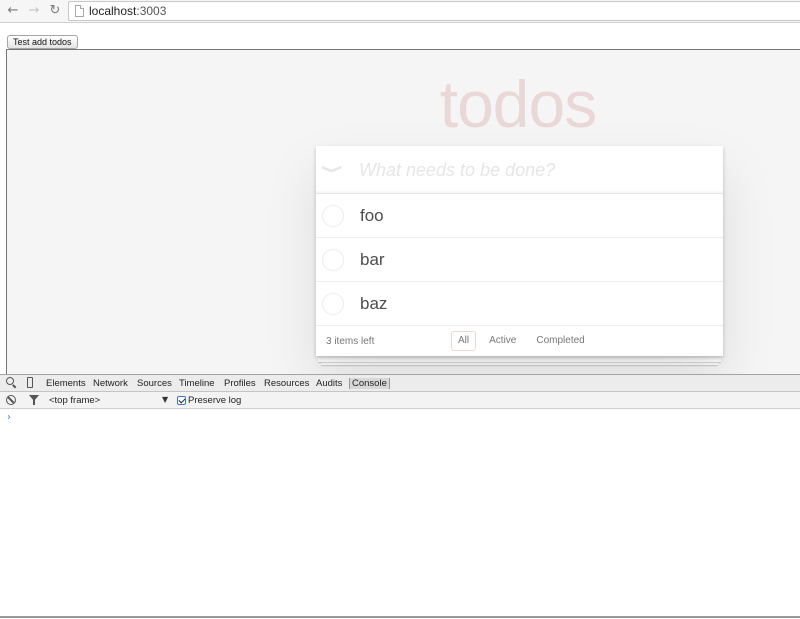  I want to click on todo-item: bar, so click(519, 260).